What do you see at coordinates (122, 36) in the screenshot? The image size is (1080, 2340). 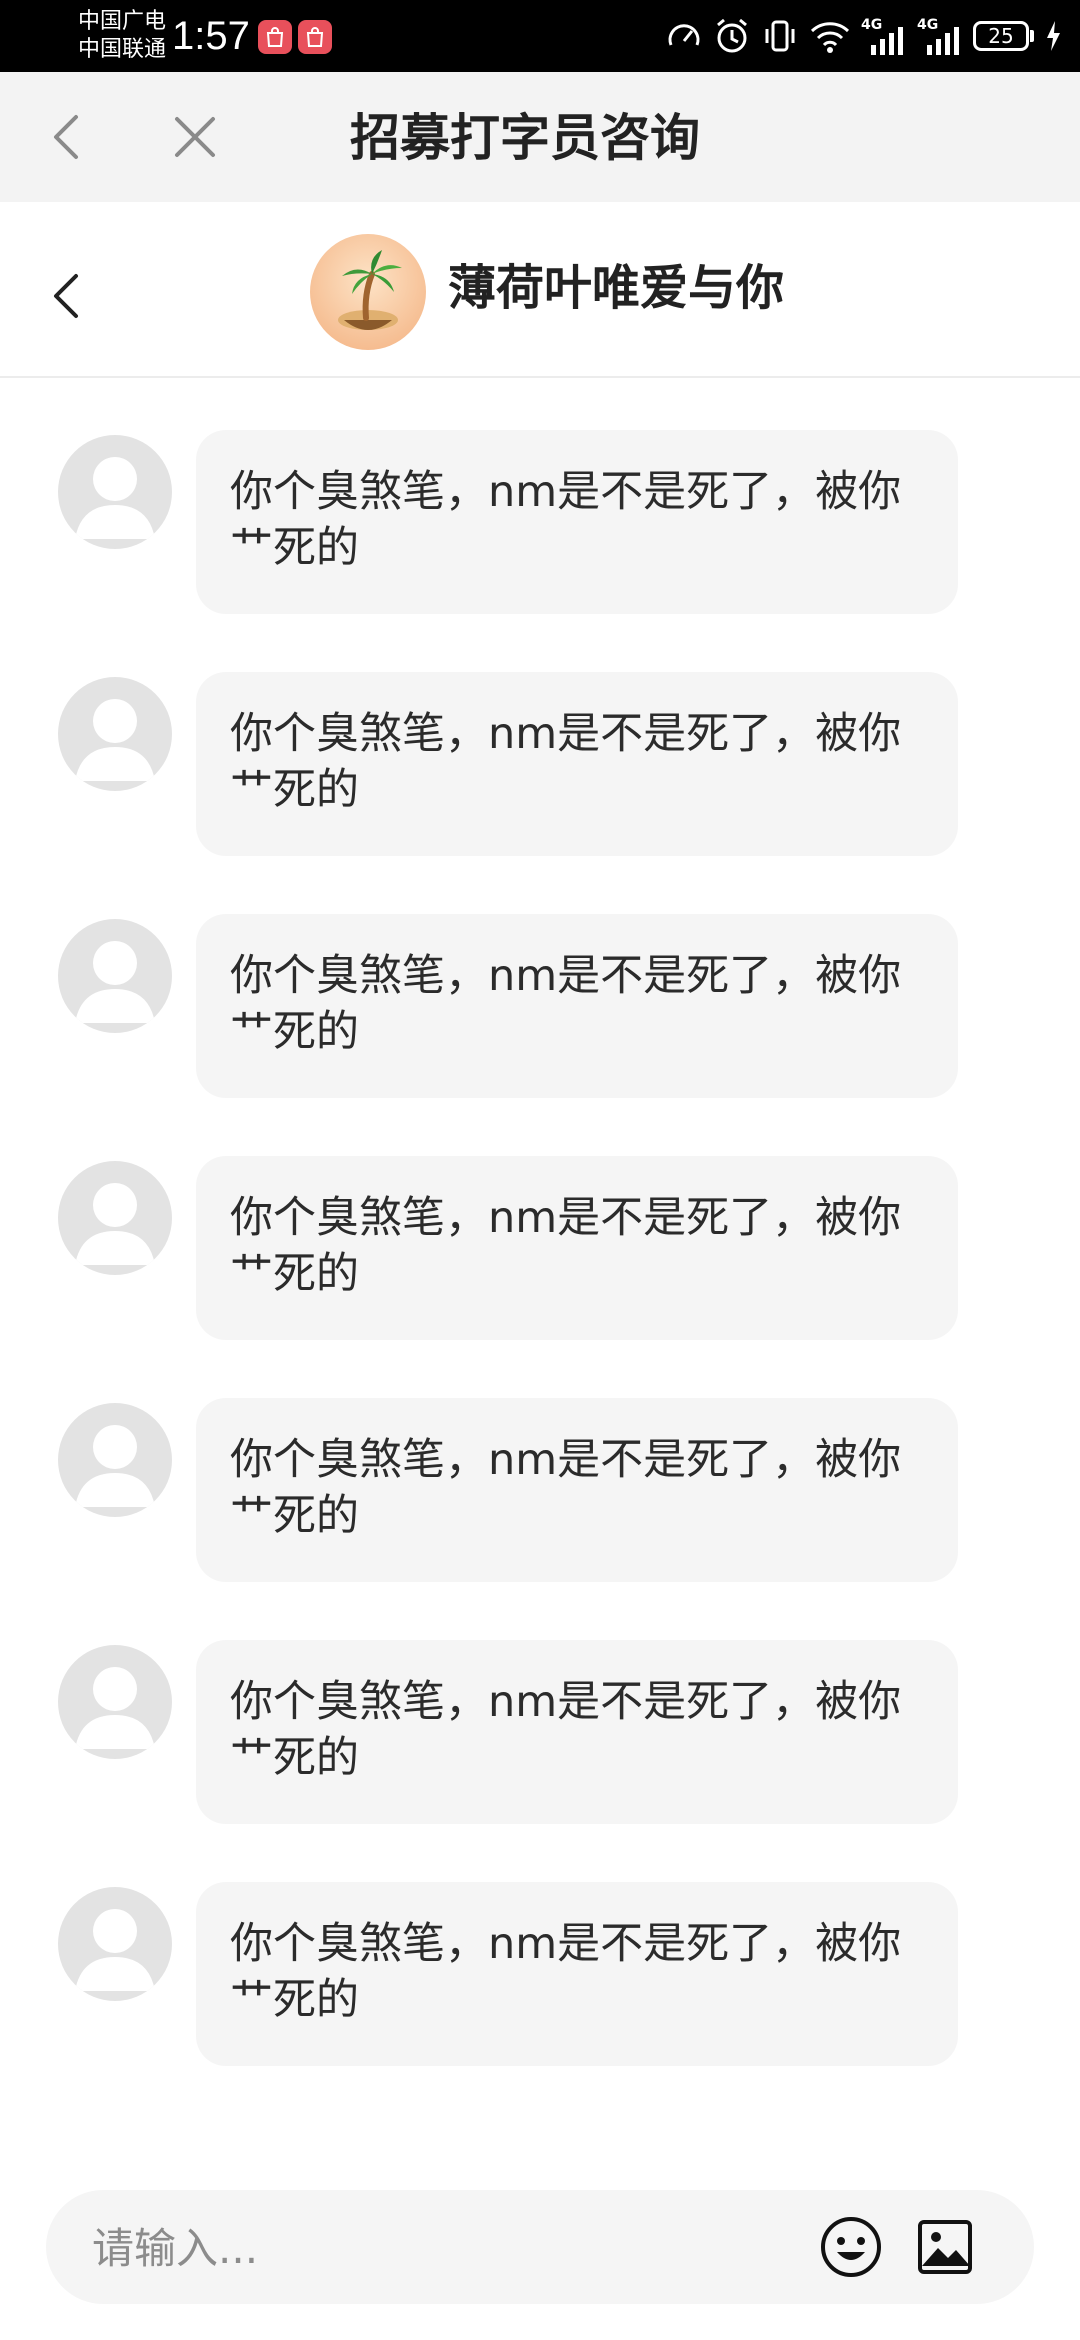 I see `carrier-info: 中国广电 中国联通` at bounding box center [122, 36].